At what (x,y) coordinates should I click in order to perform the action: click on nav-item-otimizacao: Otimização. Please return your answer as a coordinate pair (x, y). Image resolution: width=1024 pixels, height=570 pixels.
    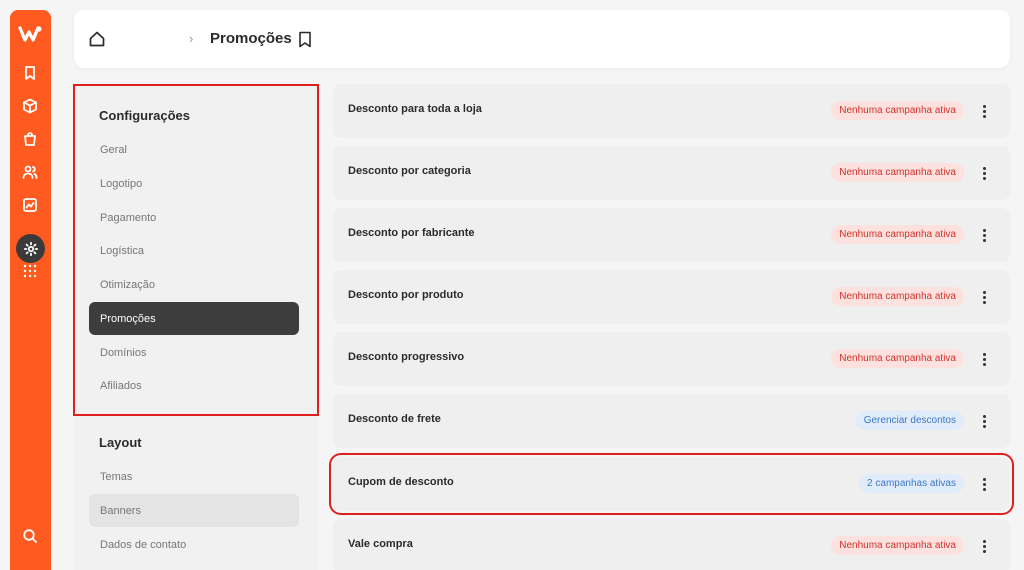
    Looking at the image, I should click on (194, 284).